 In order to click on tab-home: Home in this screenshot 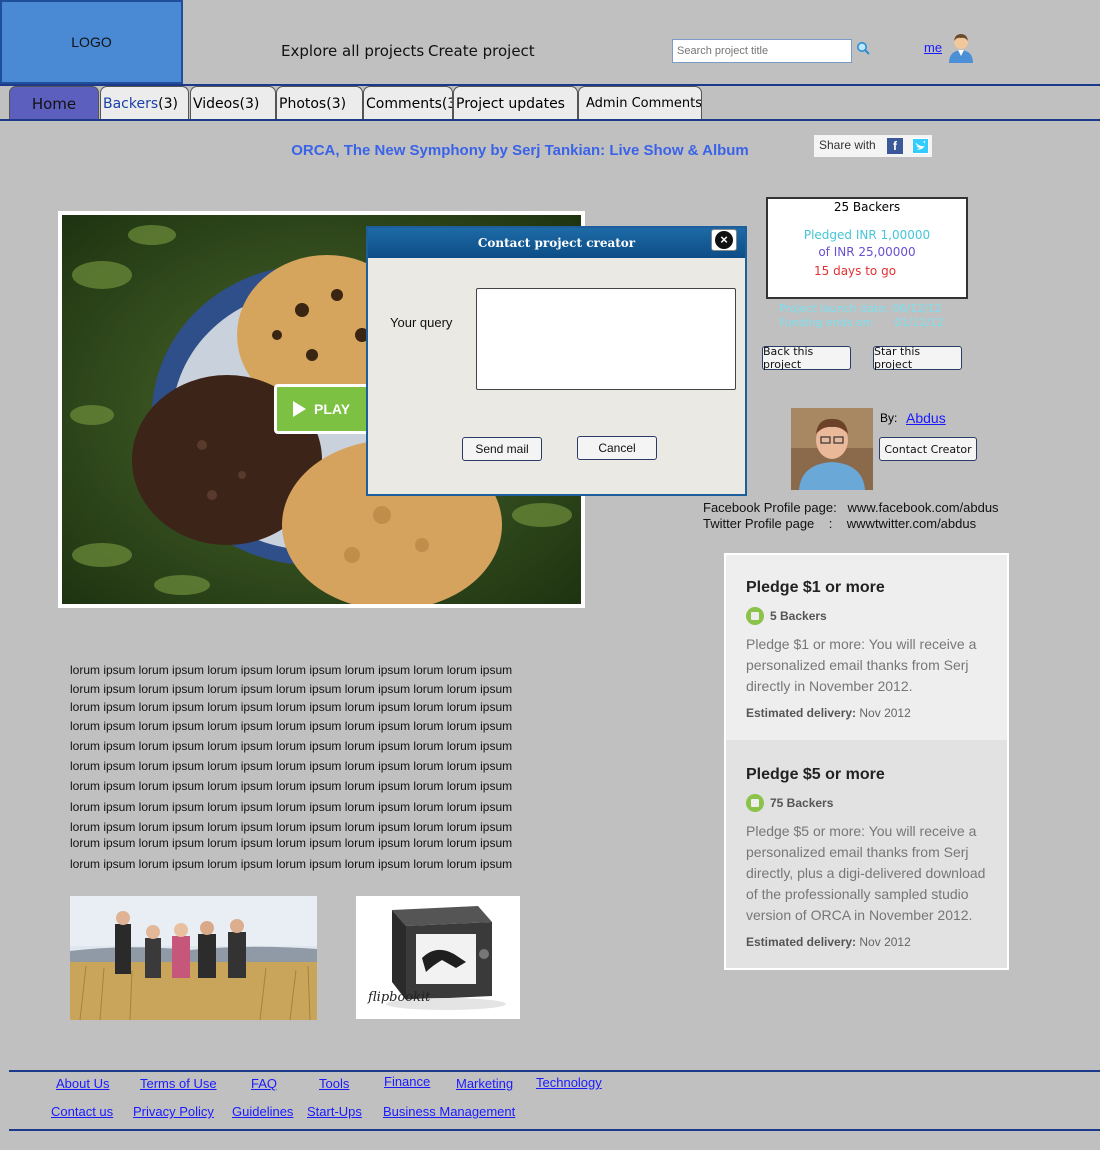, I will do `click(54, 103)`.